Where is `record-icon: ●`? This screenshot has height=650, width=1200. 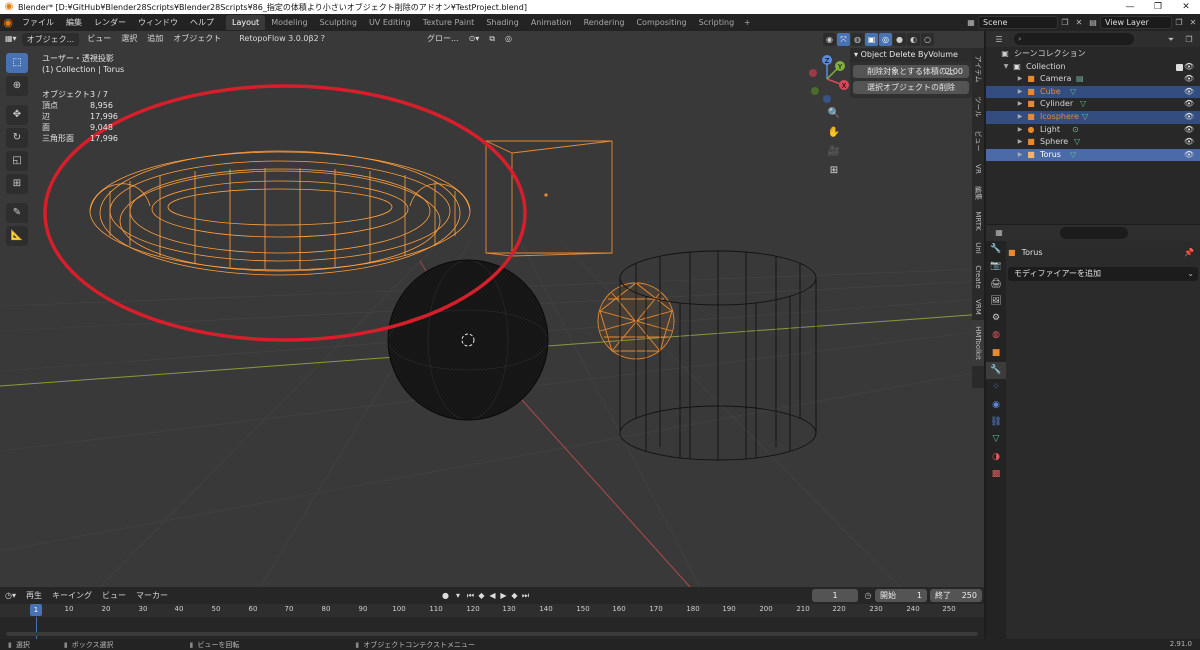
record-icon: ● is located at coordinates (445, 595).